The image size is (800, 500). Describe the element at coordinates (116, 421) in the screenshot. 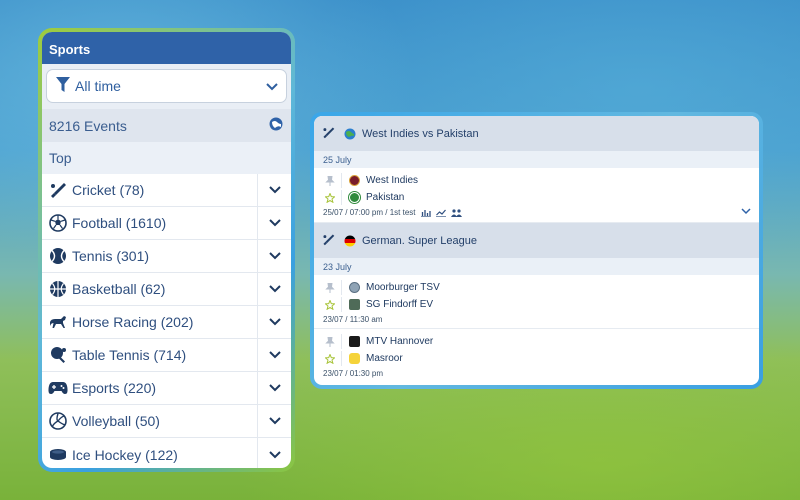

I see `sport-item-label: Volleyball (50)` at that location.